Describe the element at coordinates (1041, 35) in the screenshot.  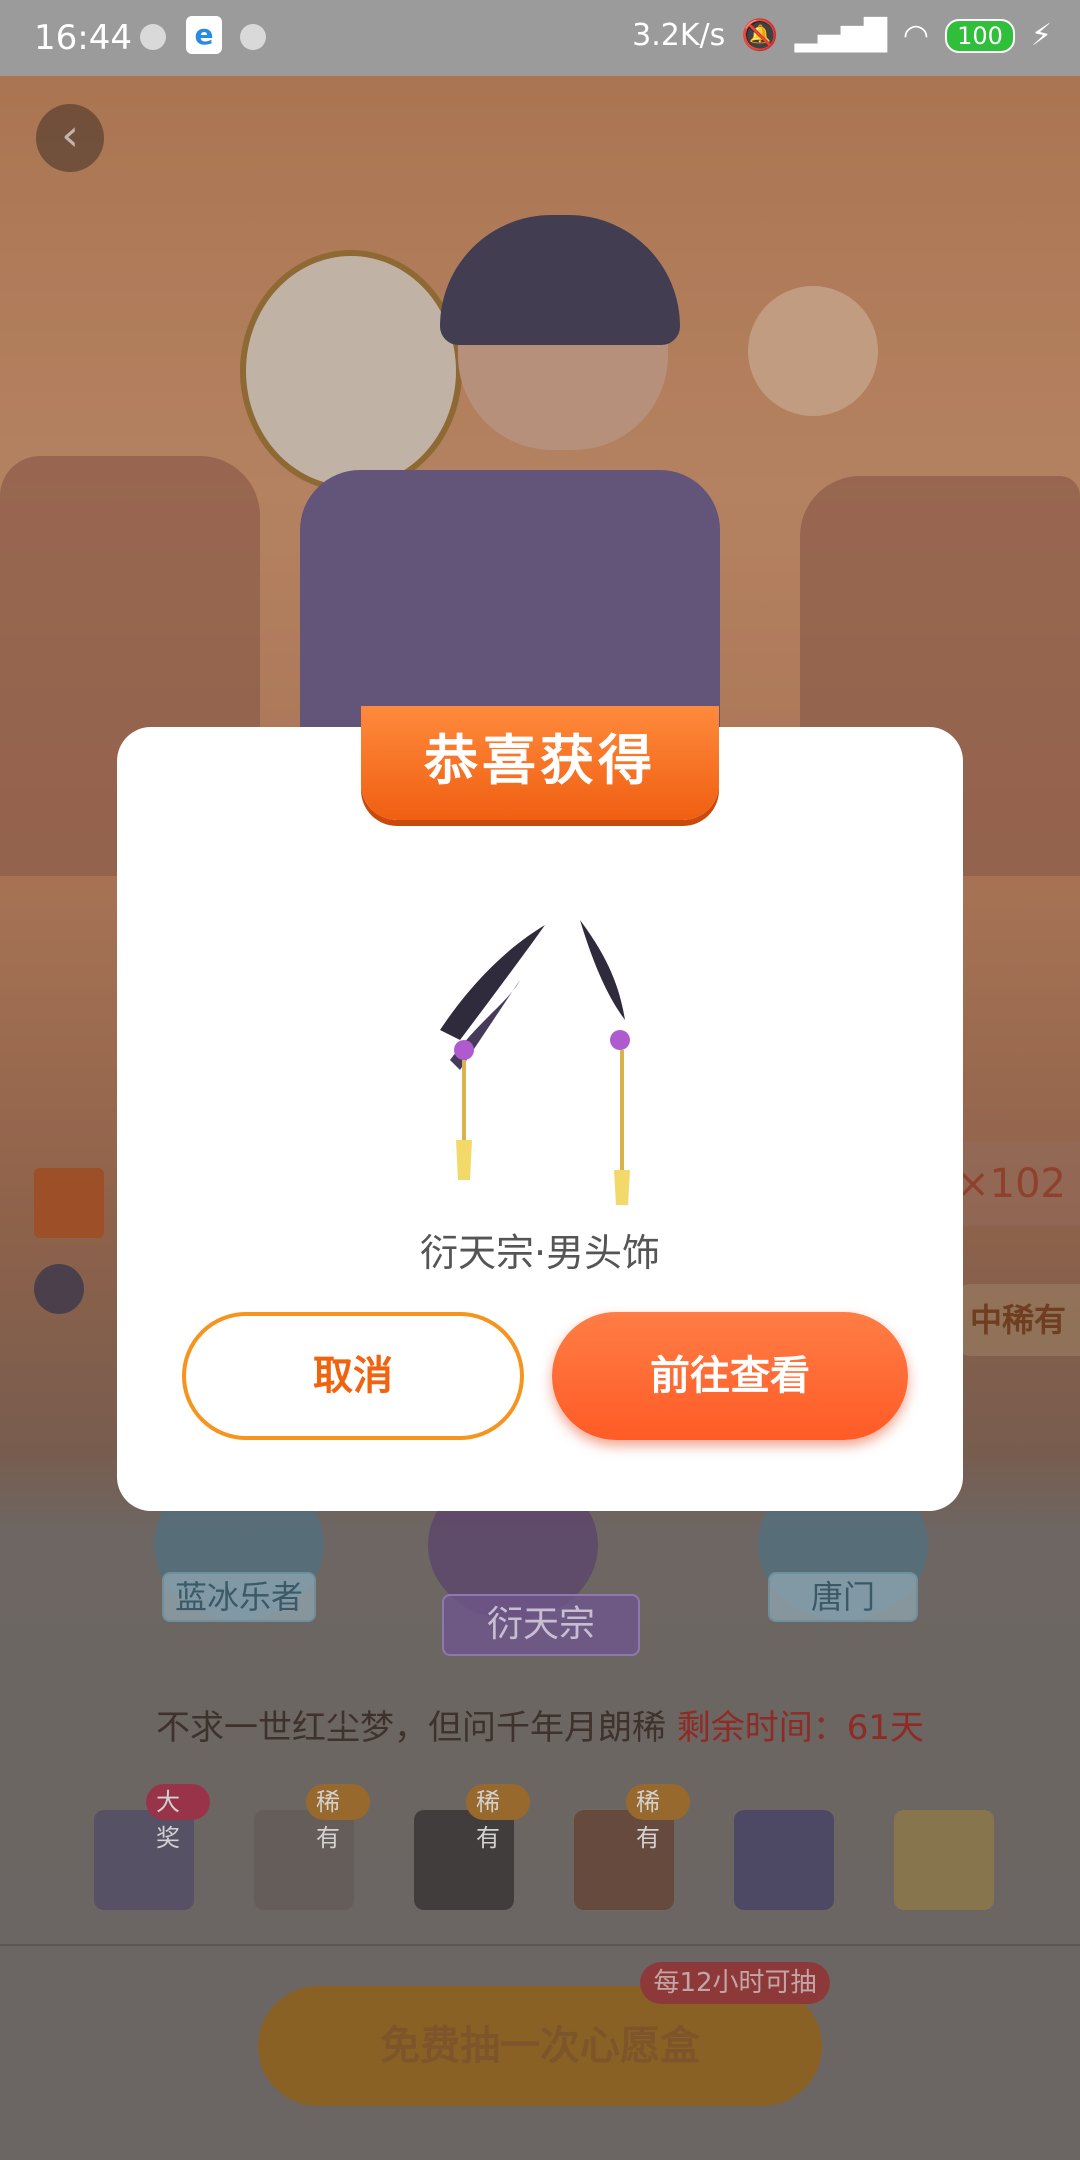
I see `charging-icon: ⚡` at that location.